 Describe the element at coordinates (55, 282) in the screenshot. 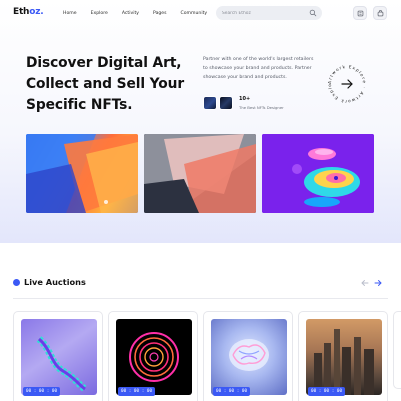

I see `live-auctions-title: Live Auctions` at that location.